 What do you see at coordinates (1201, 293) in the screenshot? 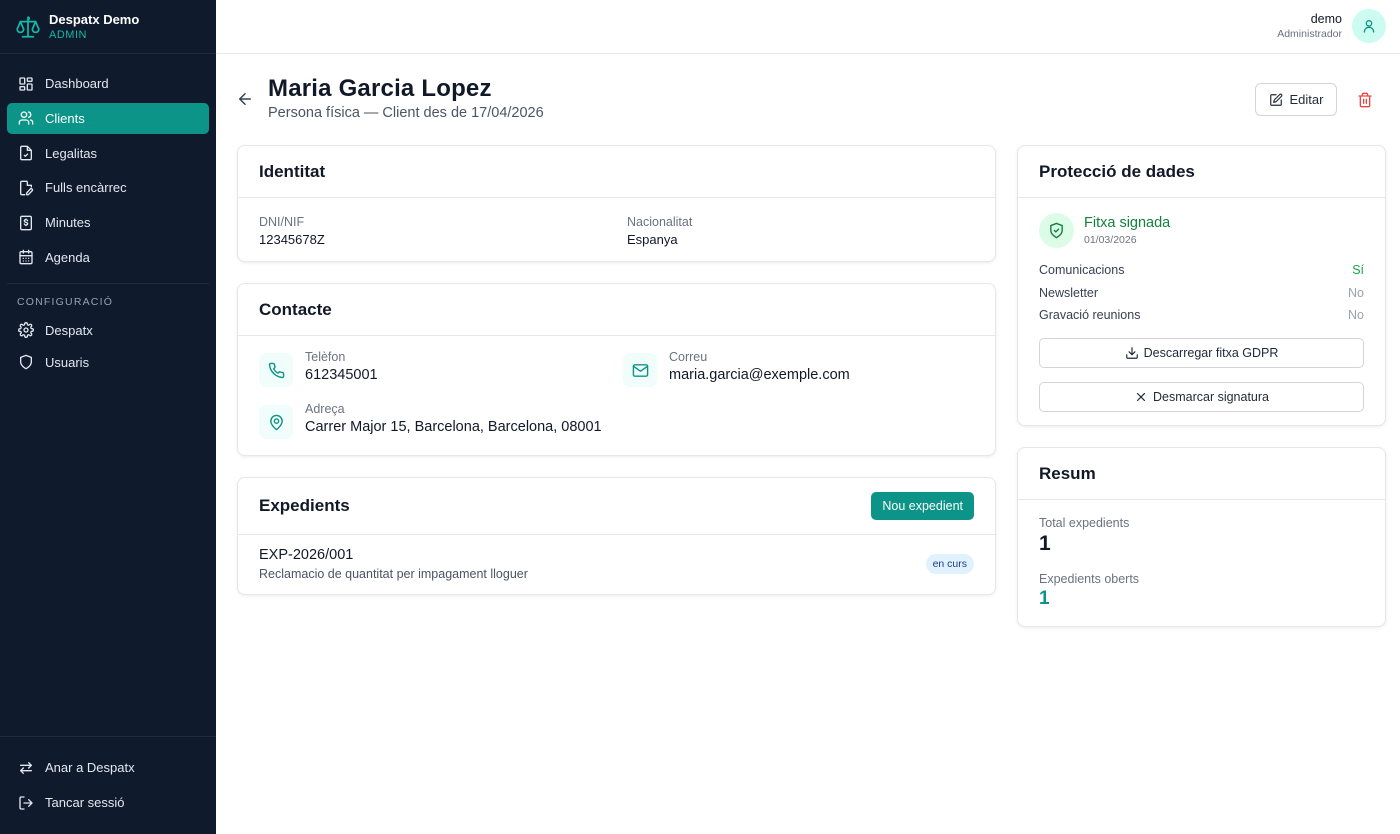
I see `consent-row: Newsletter No` at bounding box center [1201, 293].